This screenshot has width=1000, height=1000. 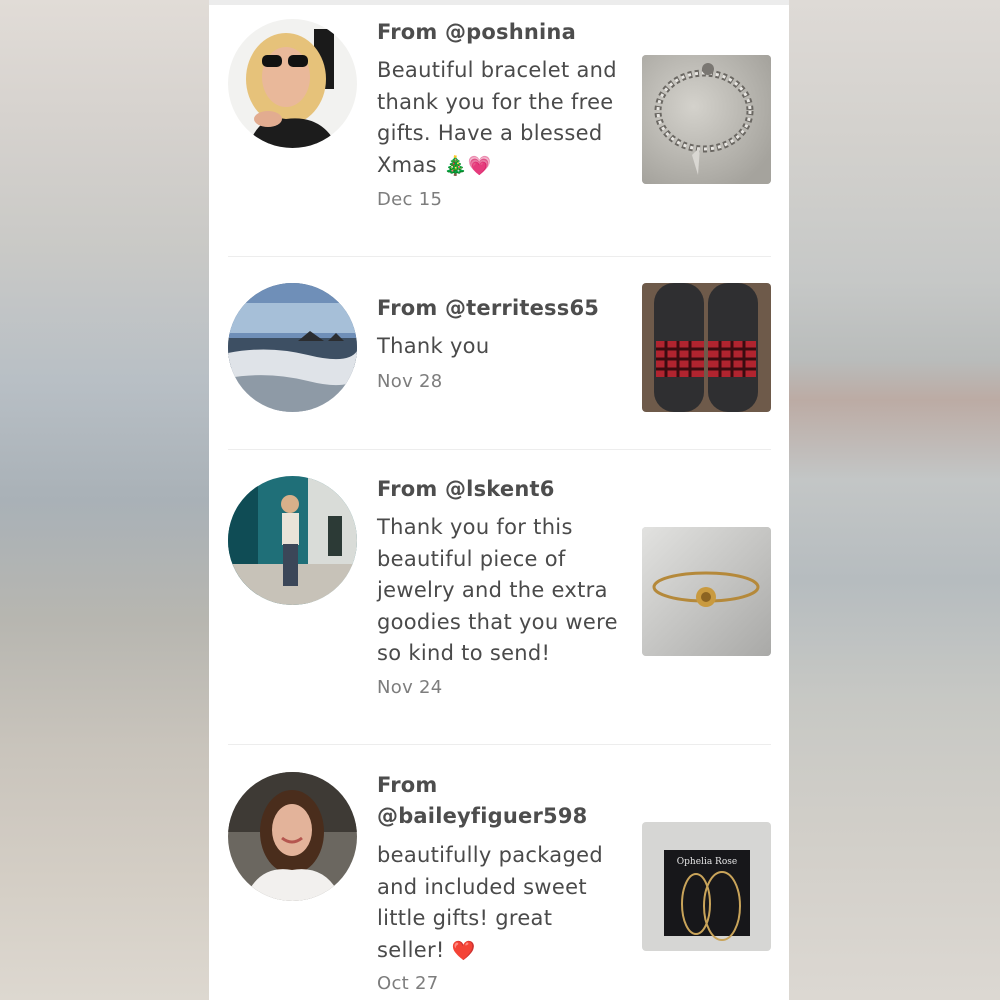 I want to click on slides-photo-icon, so click(x=706, y=347).